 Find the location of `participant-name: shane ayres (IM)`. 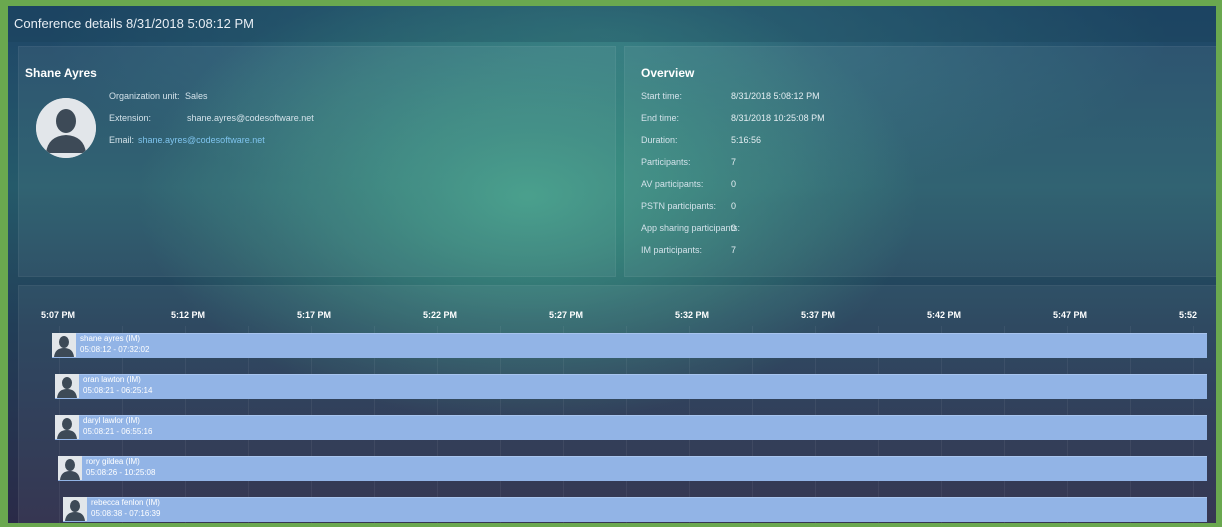

participant-name: shane ayres (IM) is located at coordinates (110, 338).